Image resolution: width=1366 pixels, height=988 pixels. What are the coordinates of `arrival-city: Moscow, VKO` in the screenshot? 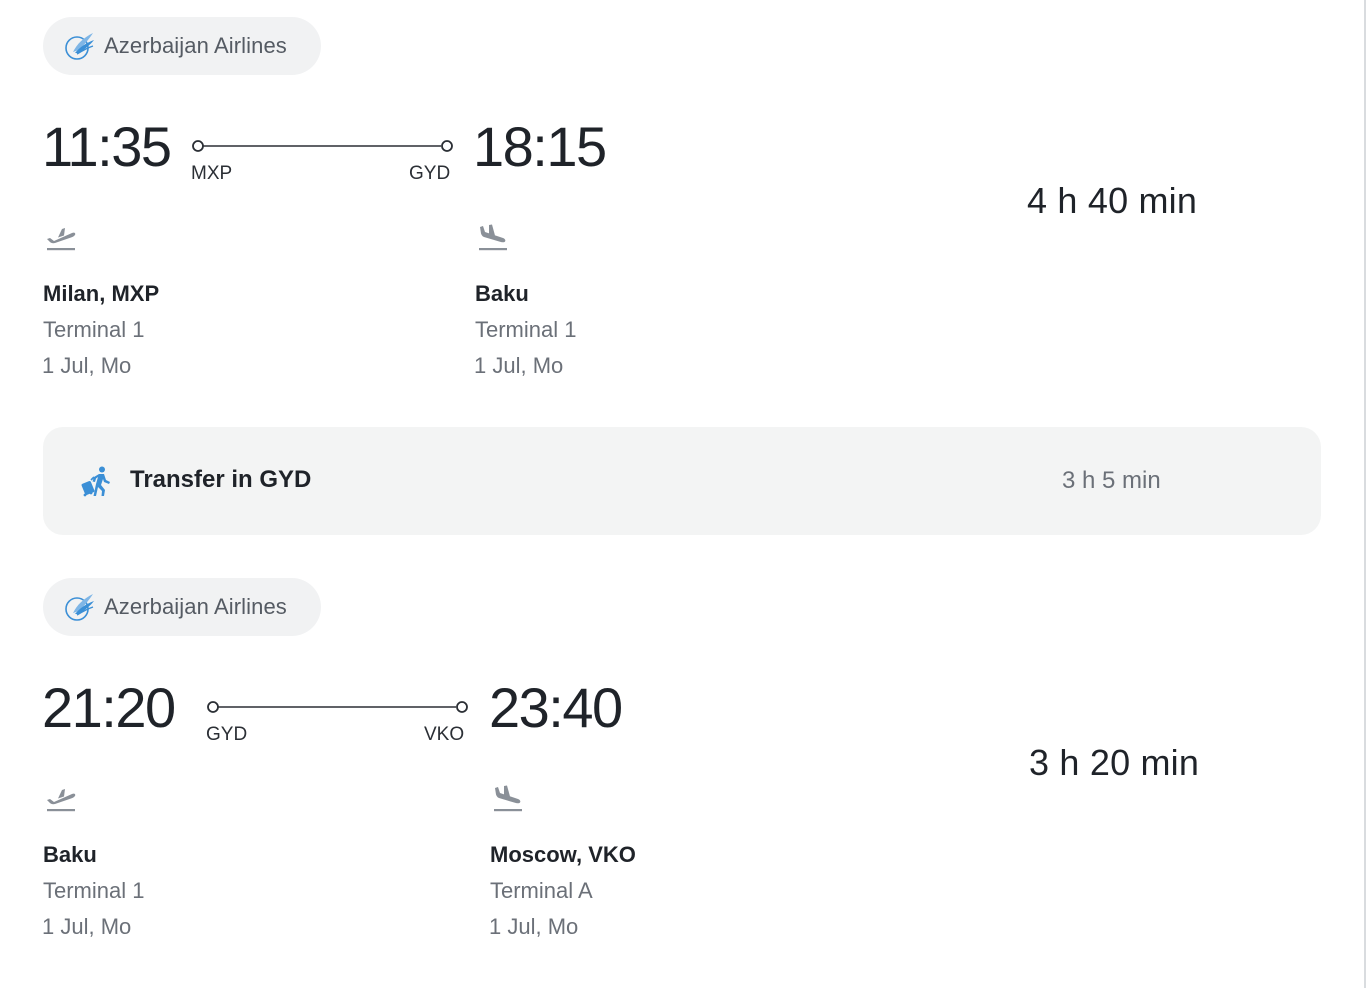 It's located at (563, 854).